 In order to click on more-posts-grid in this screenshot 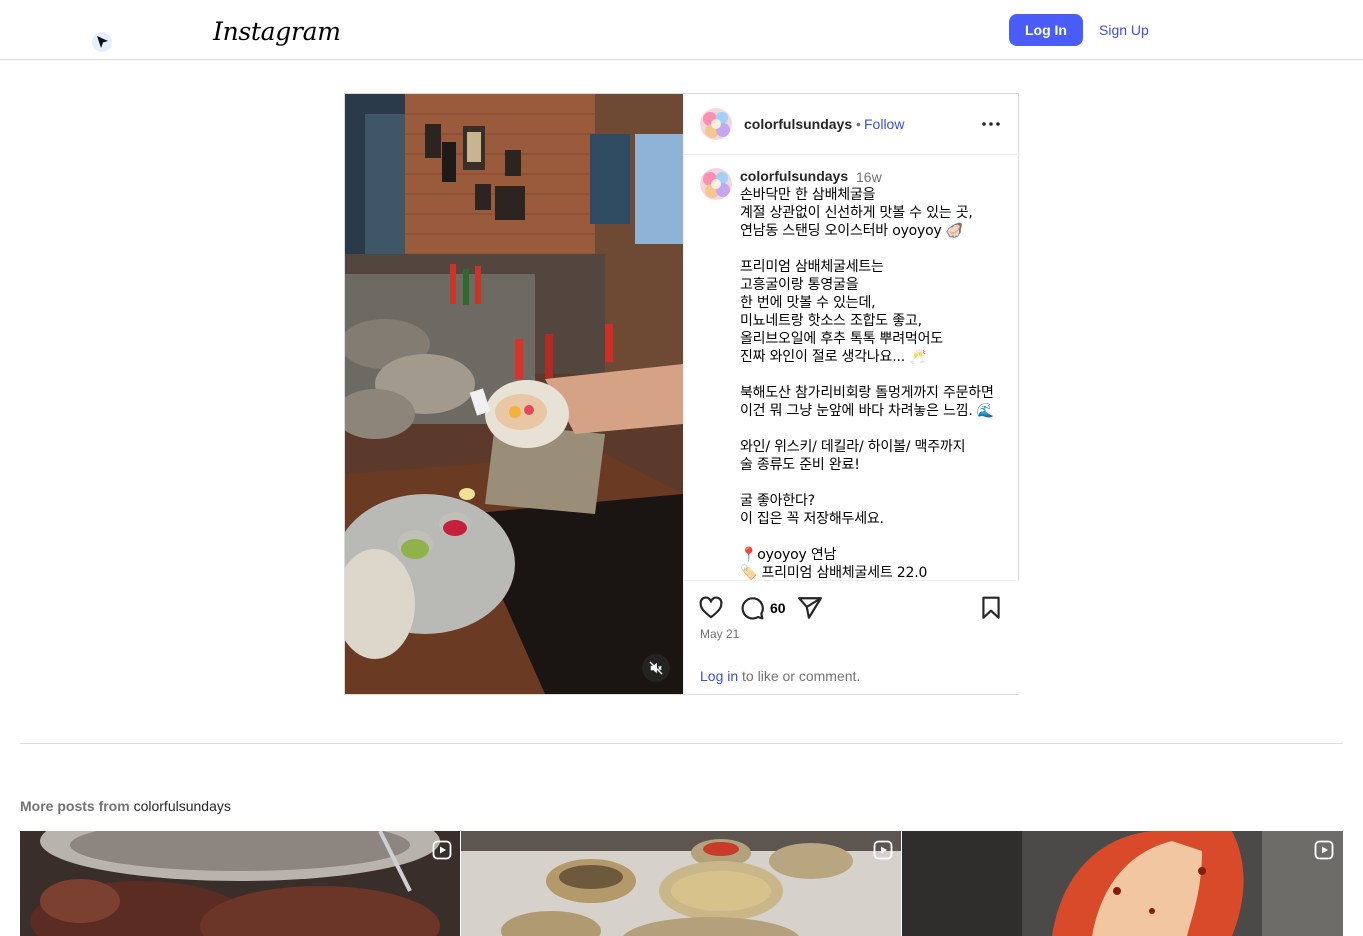, I will do `click(681, 883)`.